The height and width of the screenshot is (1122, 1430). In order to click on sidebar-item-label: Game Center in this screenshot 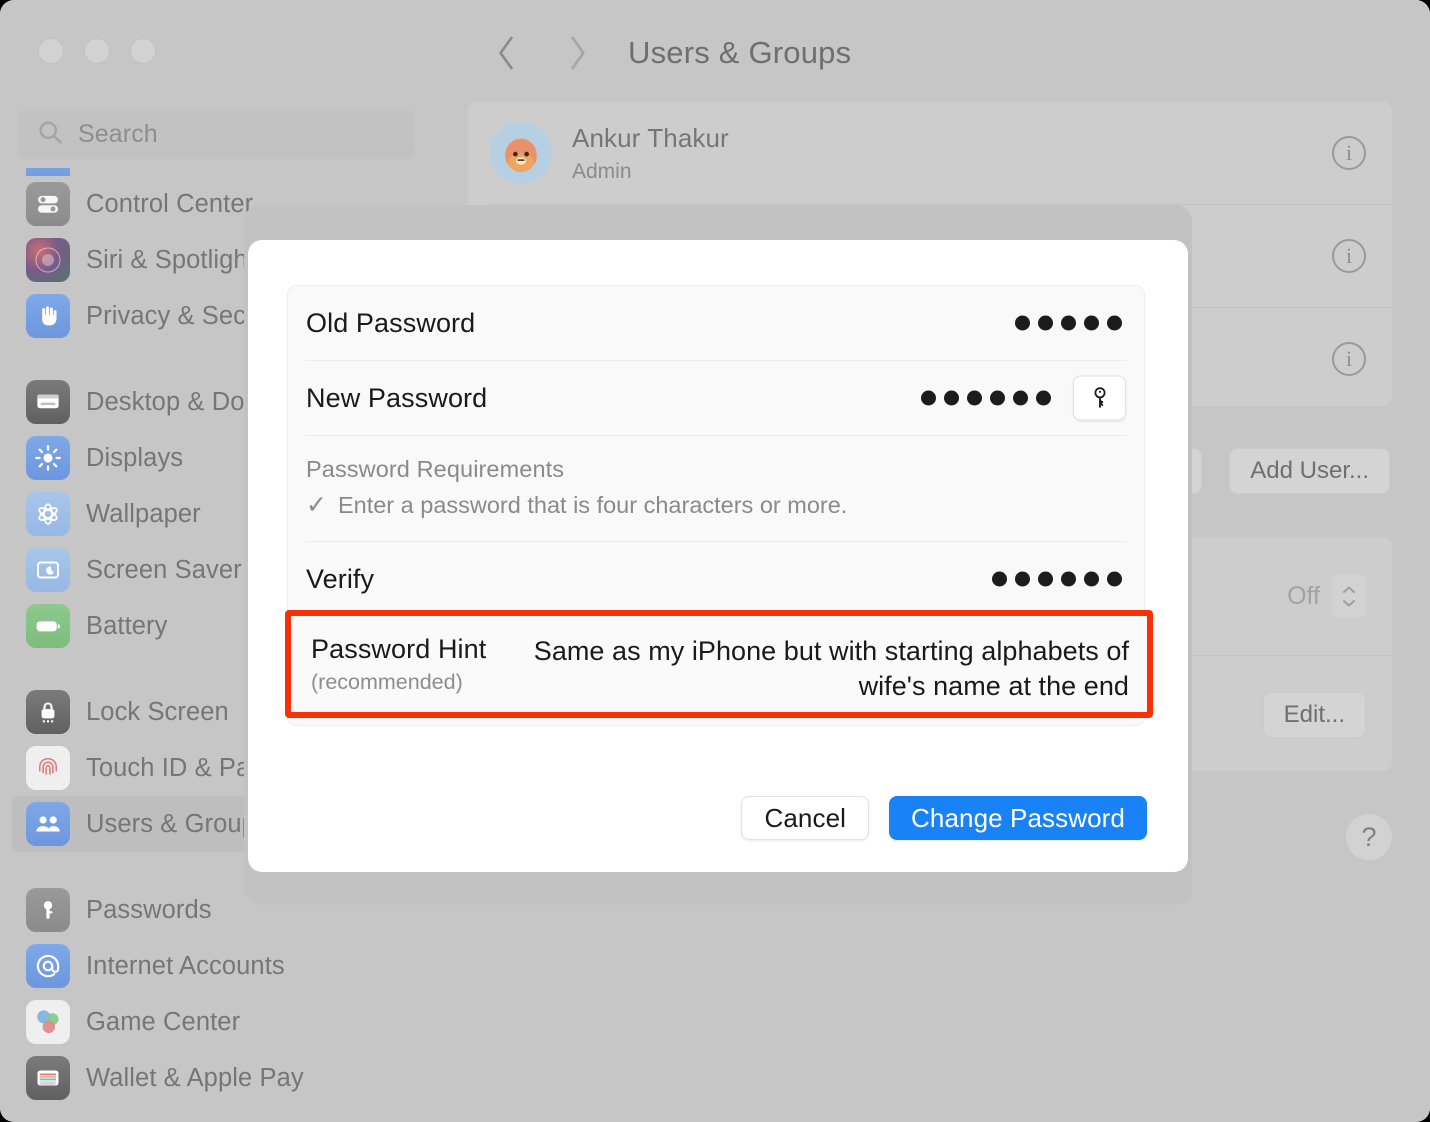, I will do `click(163, 1021)`.